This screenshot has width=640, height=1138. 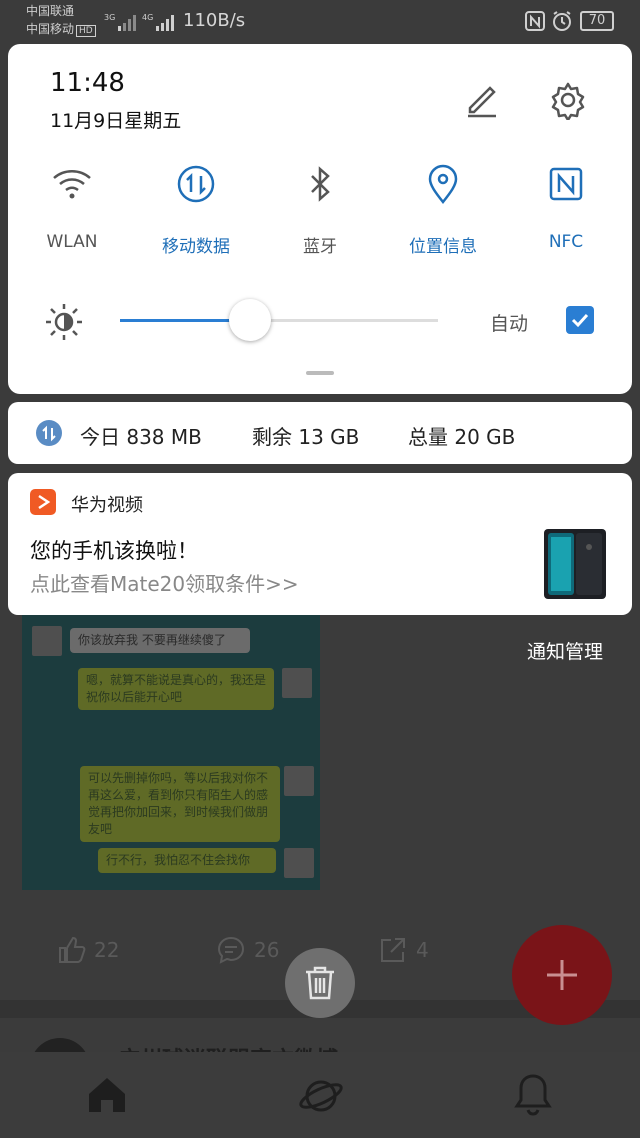 I want to click on discover-planet-icon, so click(x=321, y=1096).